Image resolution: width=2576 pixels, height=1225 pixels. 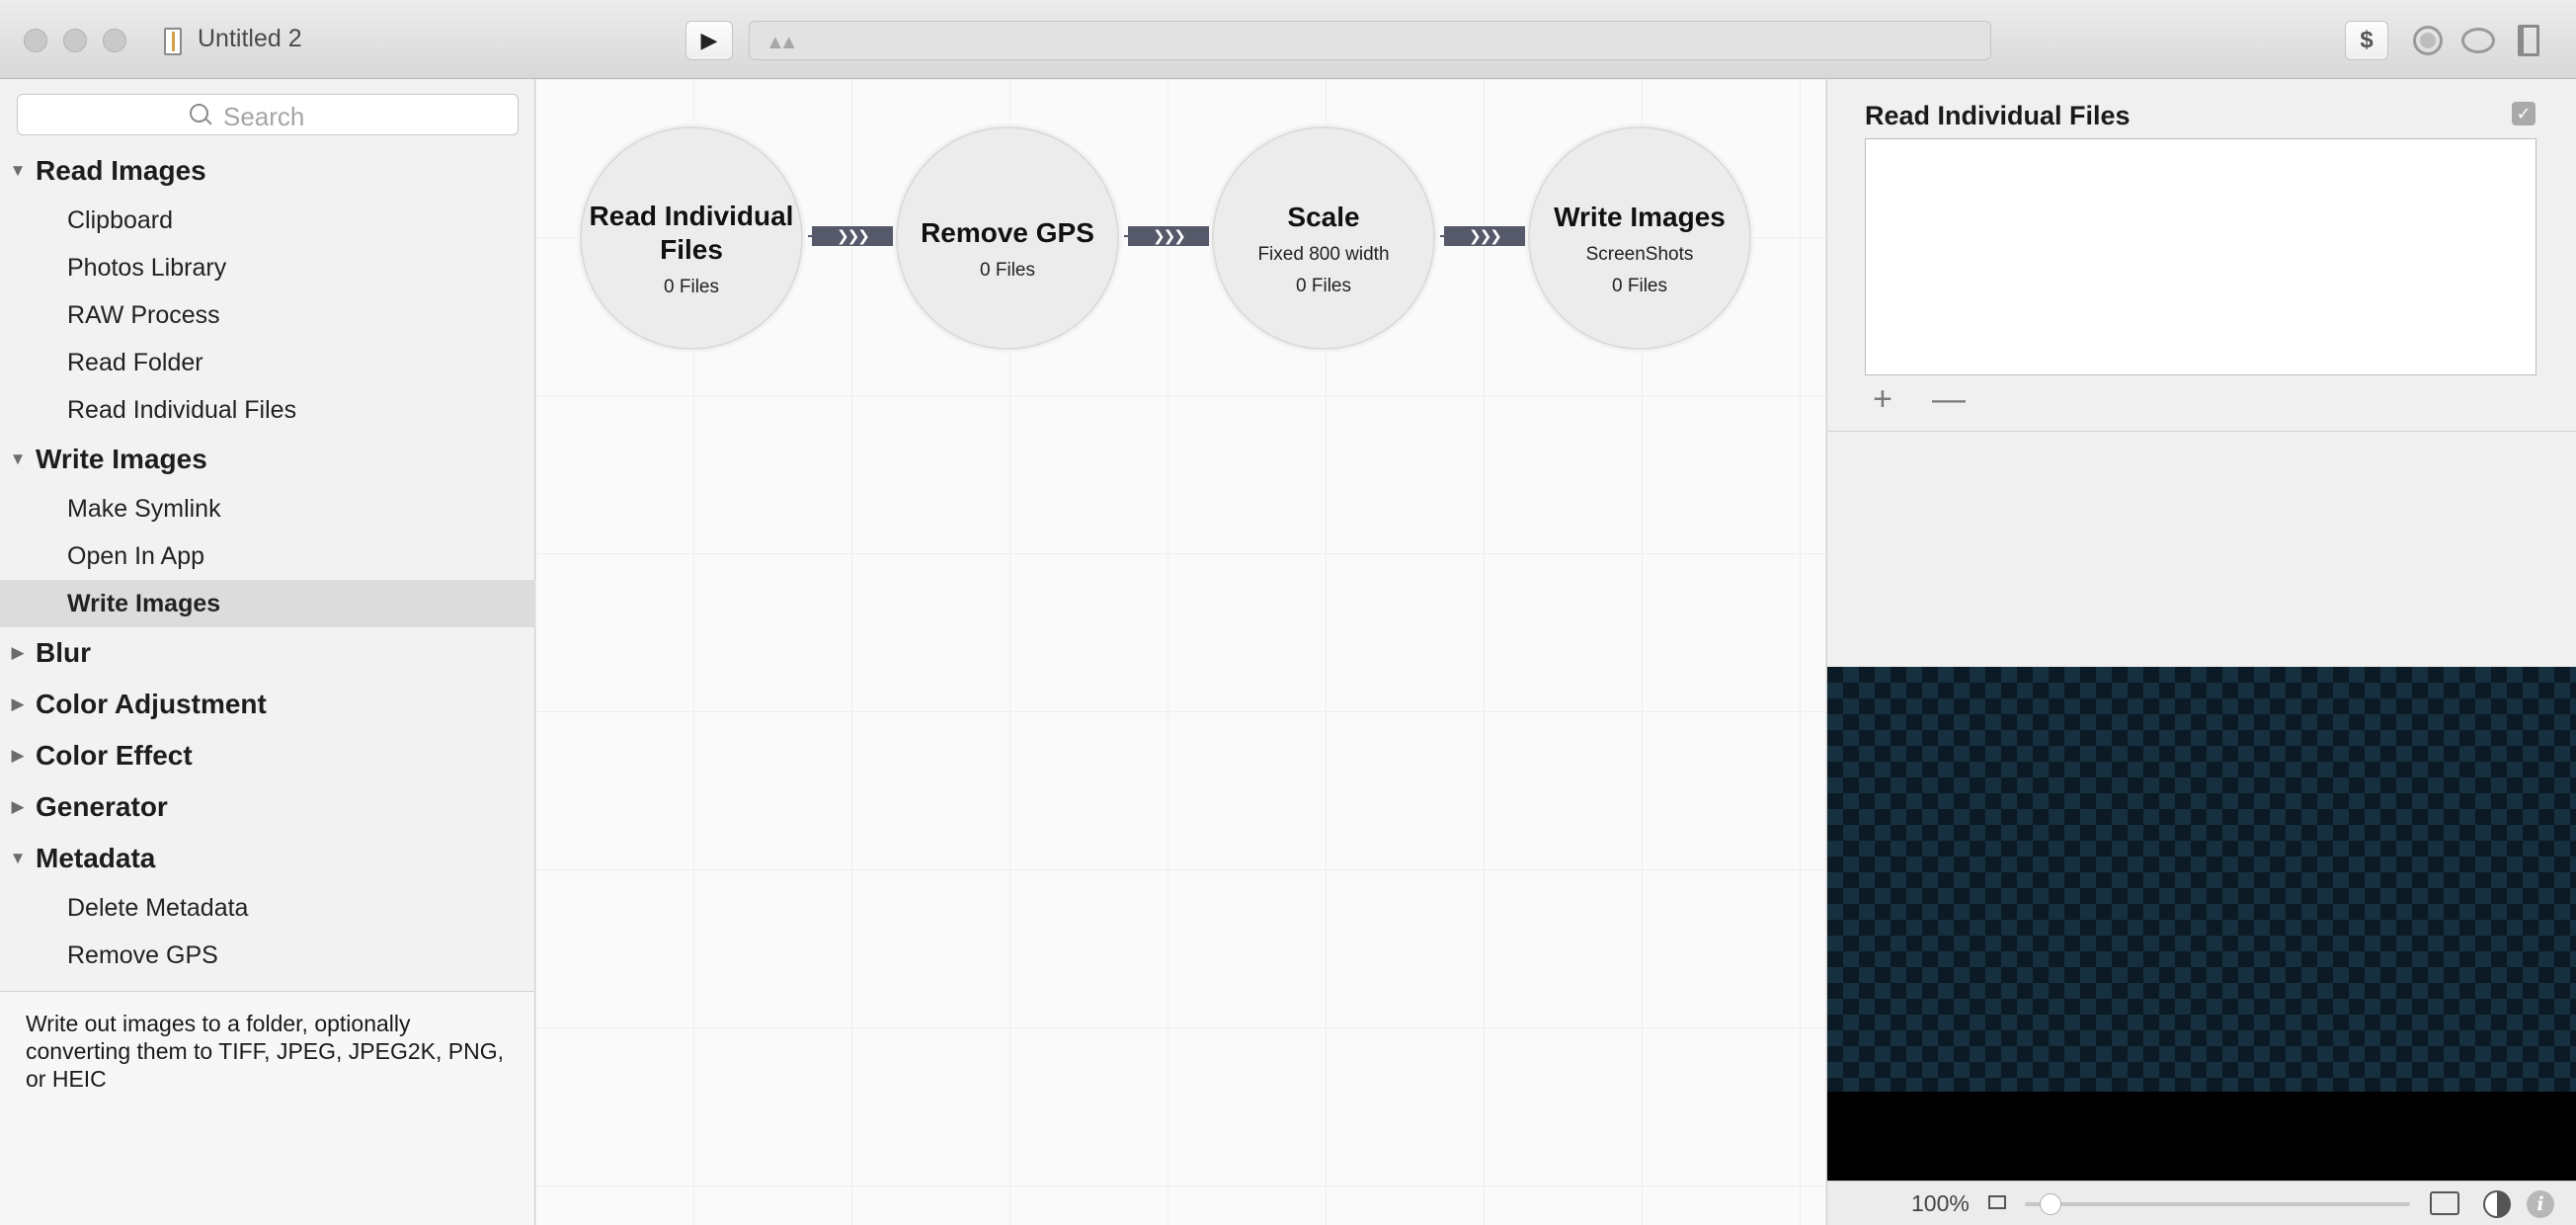 What do you see at coordinates (2540, 1204) in the screenshot?
I see `info-icon: i` at bounding box center [2540, 1204].